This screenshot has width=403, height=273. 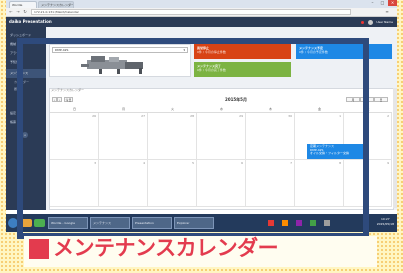 I want to click on header-user-area: User Name, so click(x=377, y=22).